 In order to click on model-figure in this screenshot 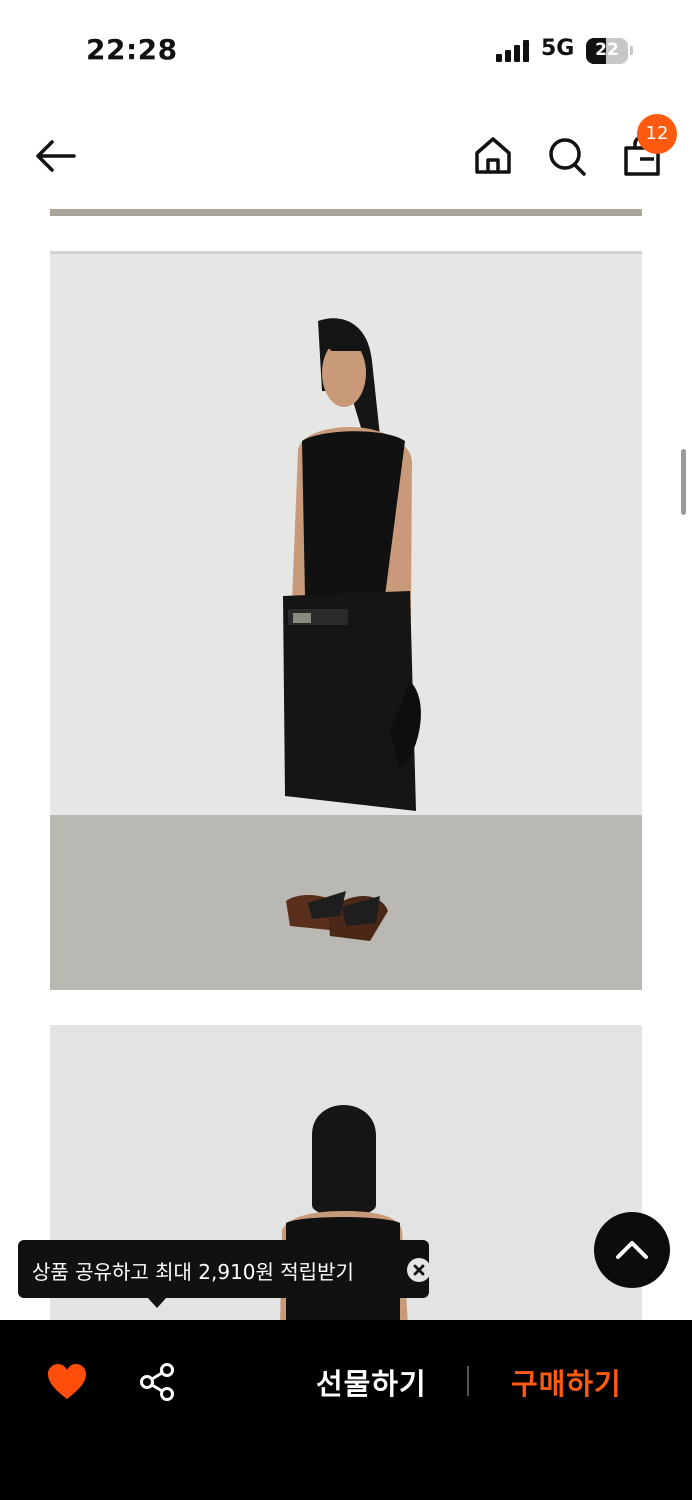, I will do `click(352, 629)`.